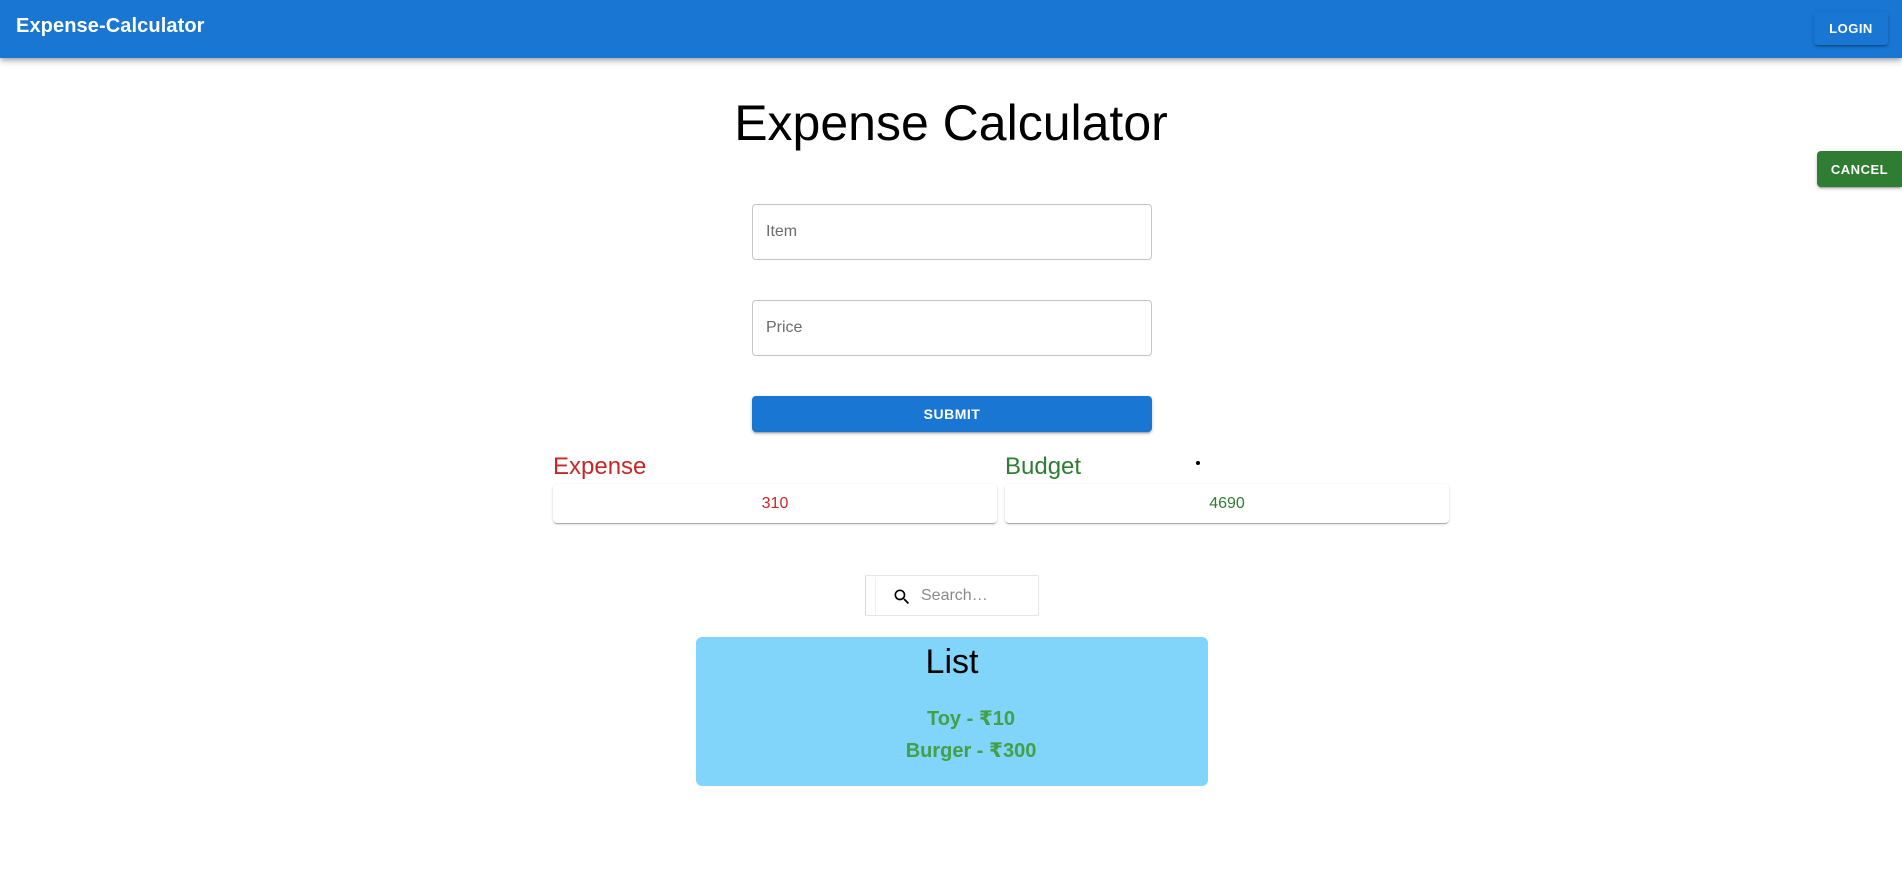 This screenshot has width=1902, height=892. Describe the element at coordinates (952, 662) in the screenshot. I see `list-title: List` at that location.